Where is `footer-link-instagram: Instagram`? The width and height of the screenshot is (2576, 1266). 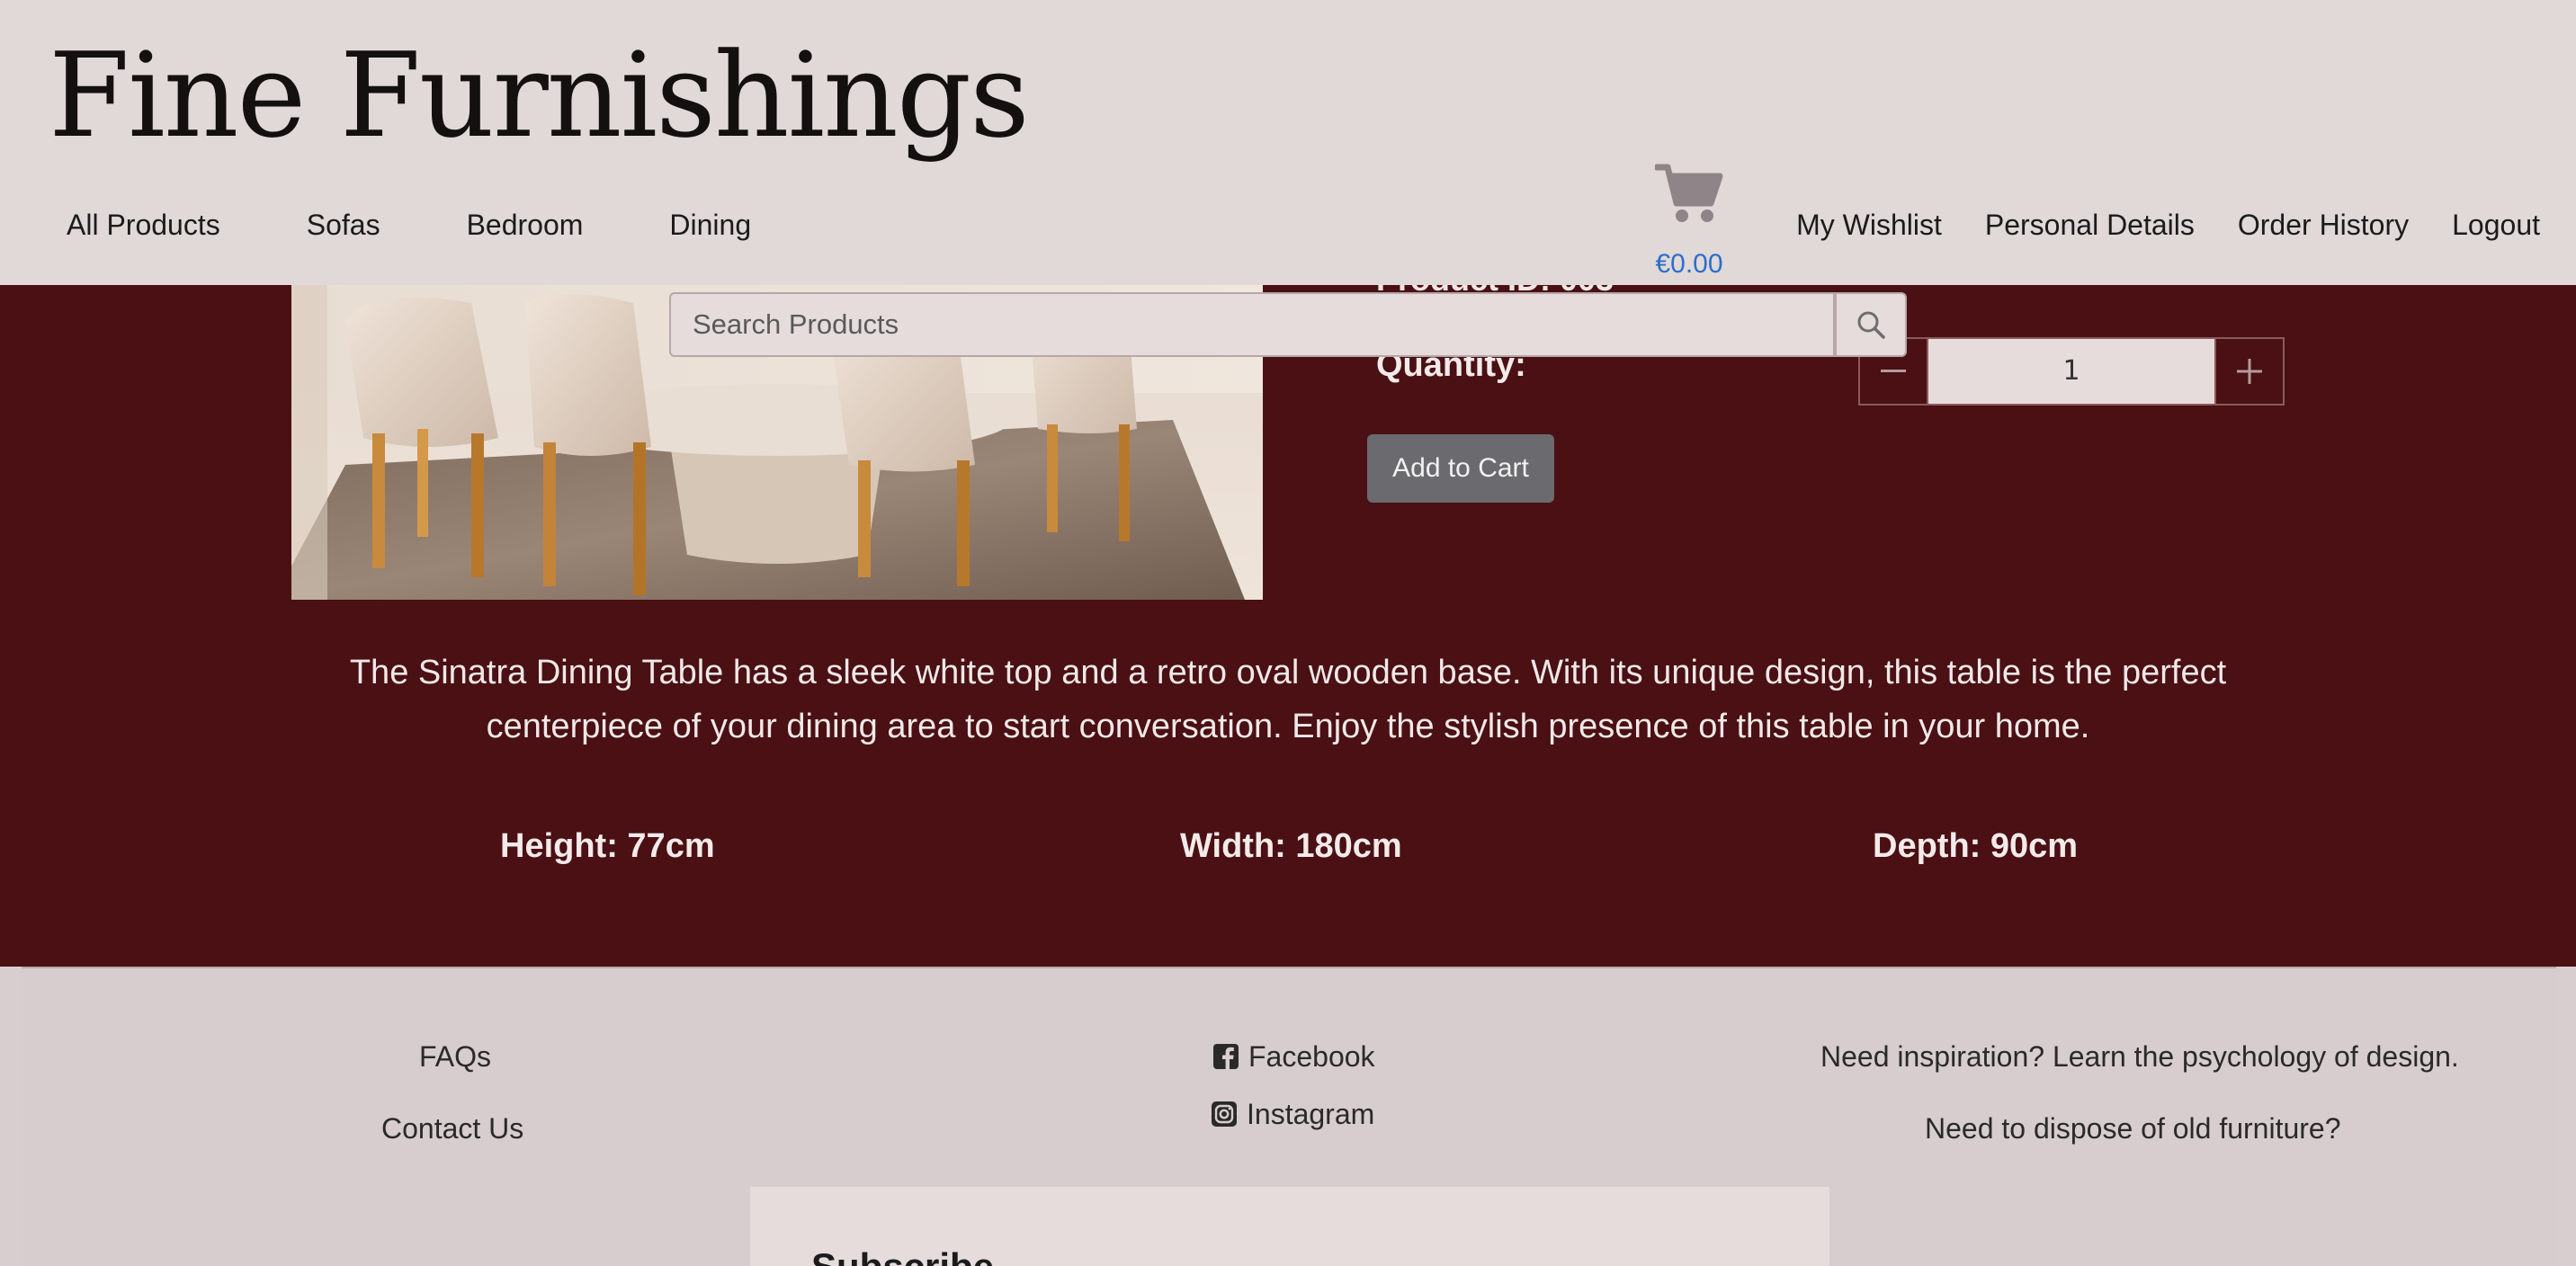 footer-link-instagram: Instagram is located at coordinates (1292, 1114).